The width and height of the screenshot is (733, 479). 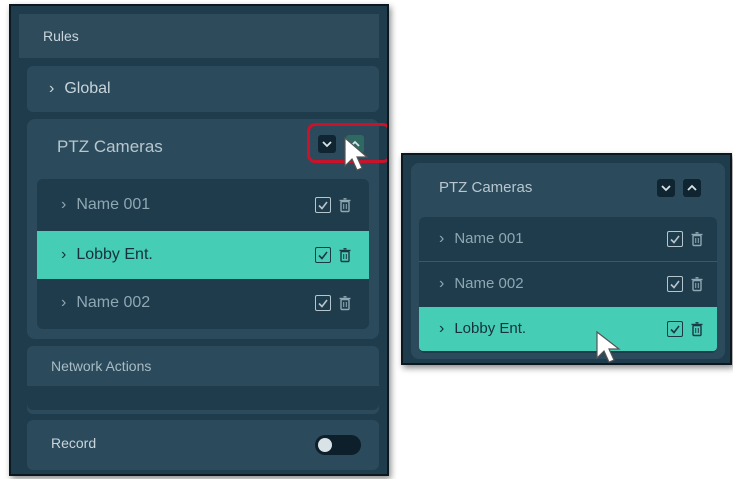 What do you see at coordinates (203, 445) in the screenshot?
I see `record-section: Record` at bounding box center [203, 445].